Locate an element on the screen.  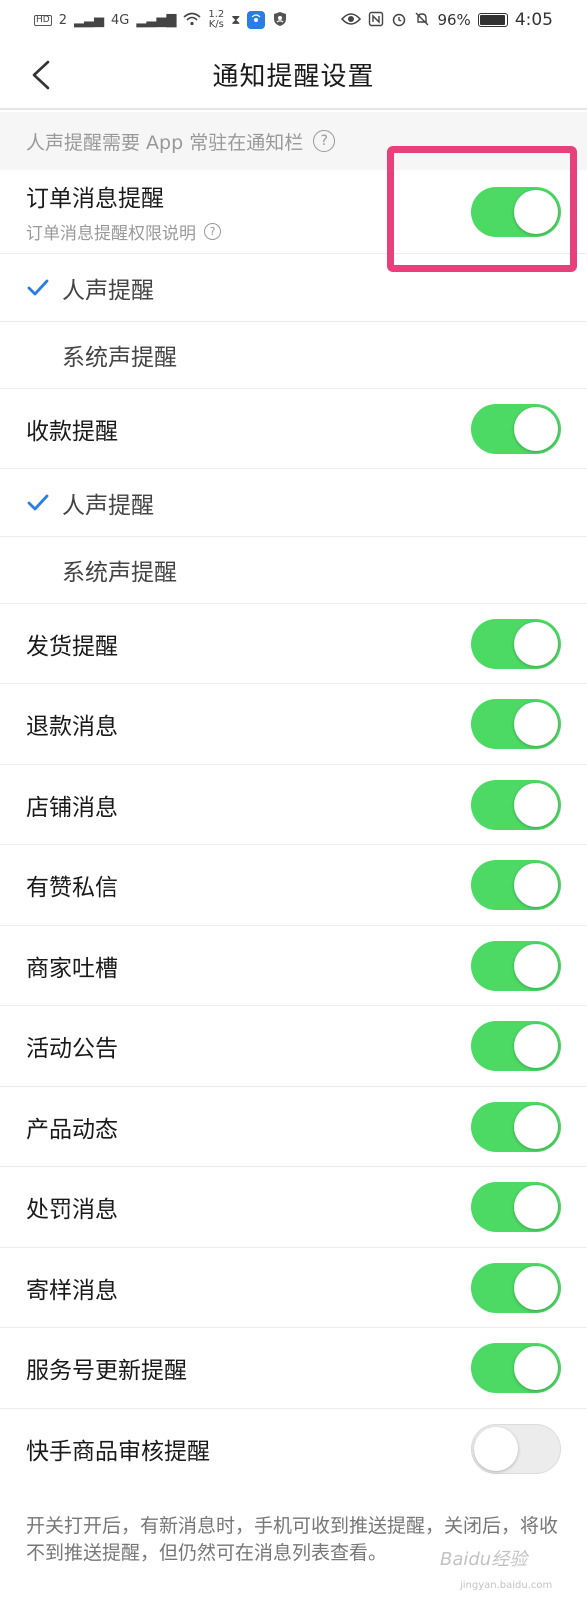
toggle-row-label: 店铺消息 is located at coordinates (72, 807).